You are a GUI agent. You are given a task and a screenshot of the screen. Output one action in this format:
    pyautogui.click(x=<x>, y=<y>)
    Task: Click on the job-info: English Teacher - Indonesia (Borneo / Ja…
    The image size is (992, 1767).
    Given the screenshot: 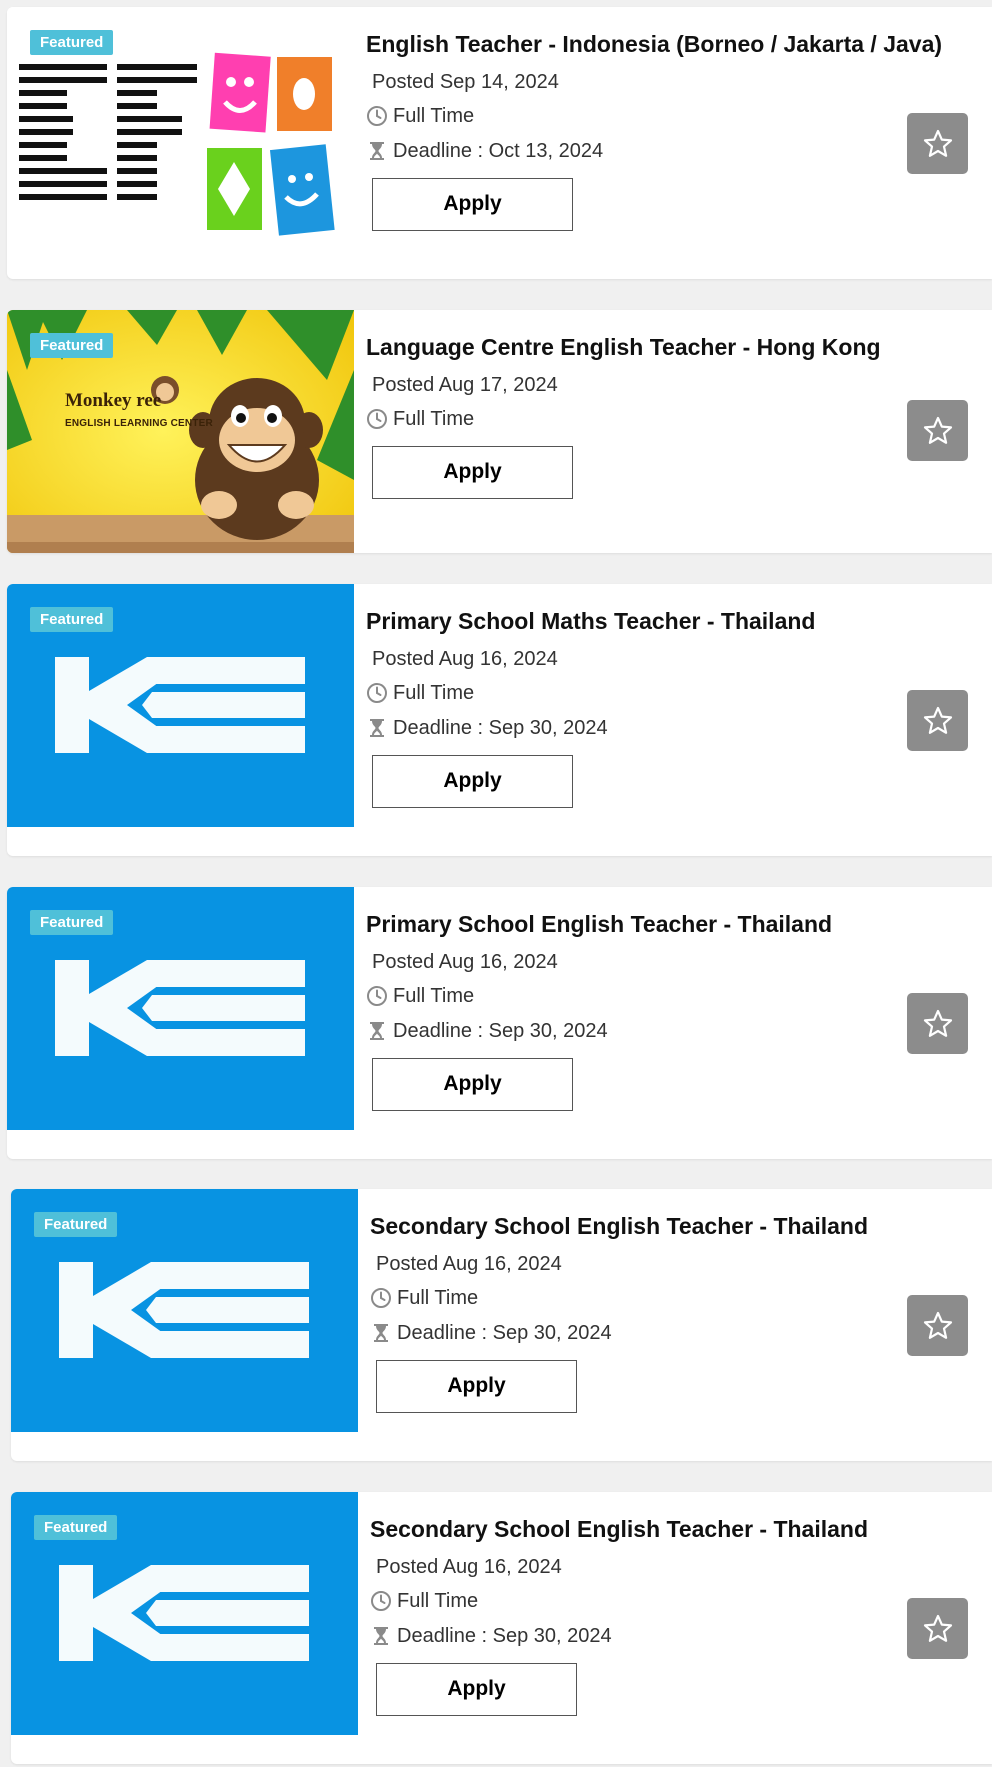 What is the action you would take?
    pyautogui.click(x=679, y=131)
    